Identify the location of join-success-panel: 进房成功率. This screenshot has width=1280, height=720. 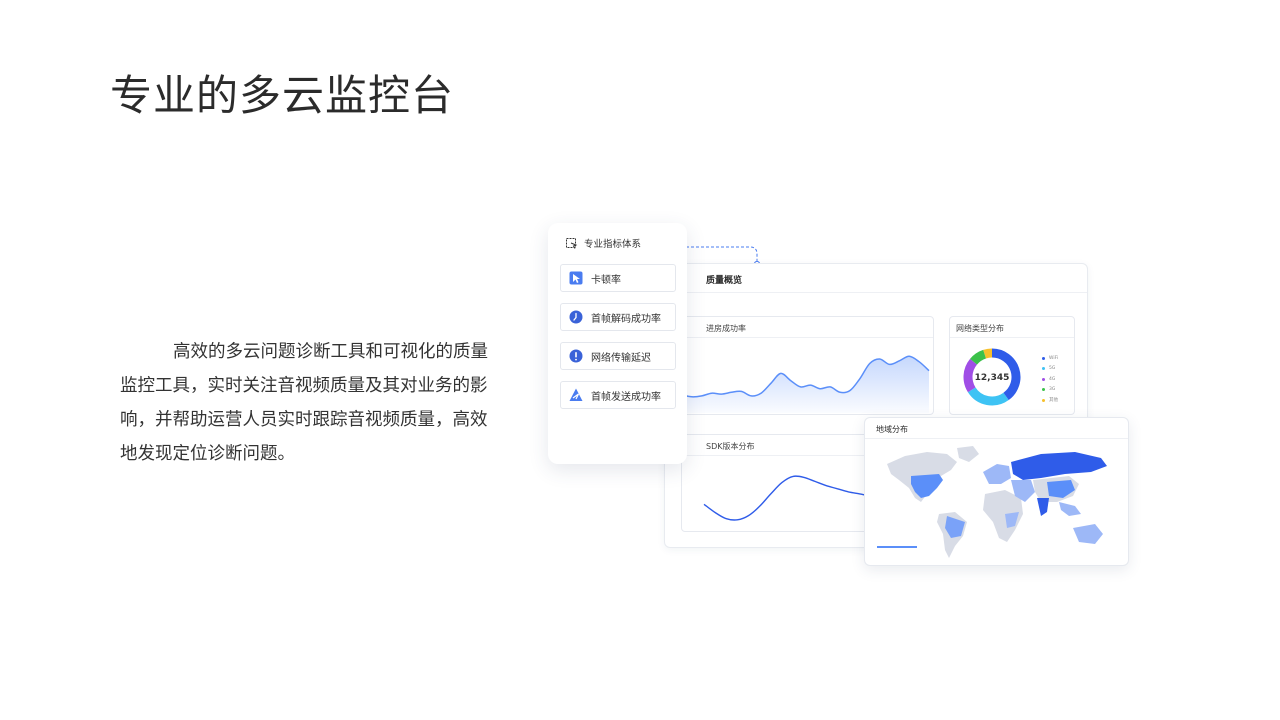
(807, 365).